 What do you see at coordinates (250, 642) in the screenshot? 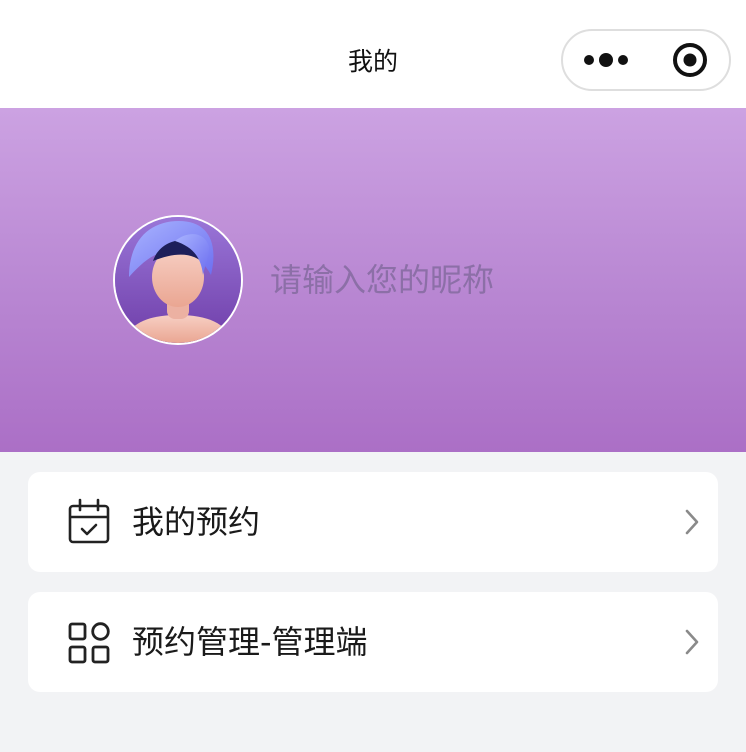
I see `menu-item-label: 预约管理-管理端` at bounding box center [250, 642].